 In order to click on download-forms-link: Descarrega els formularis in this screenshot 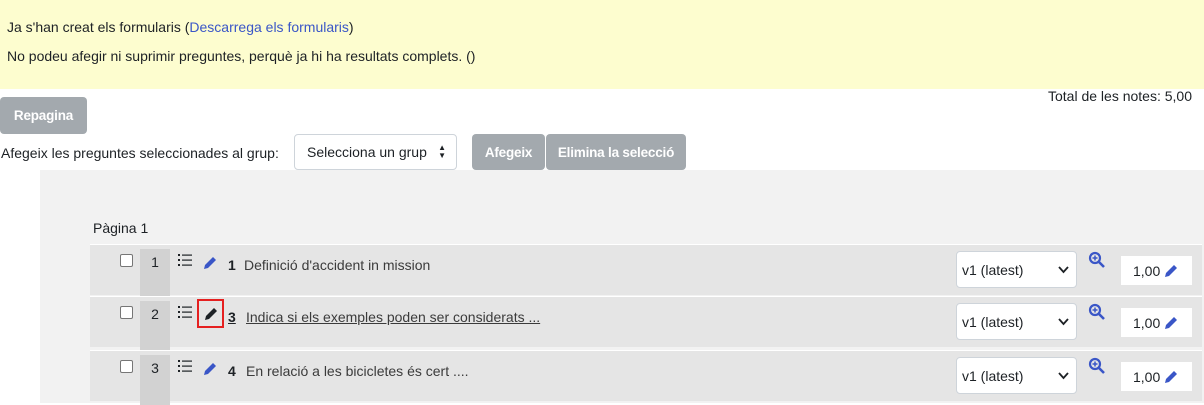, I will do `click(269, 27)`.